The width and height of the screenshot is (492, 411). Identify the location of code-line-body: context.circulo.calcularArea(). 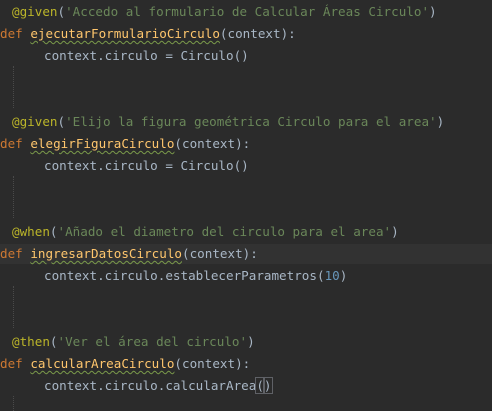
(246, 386).